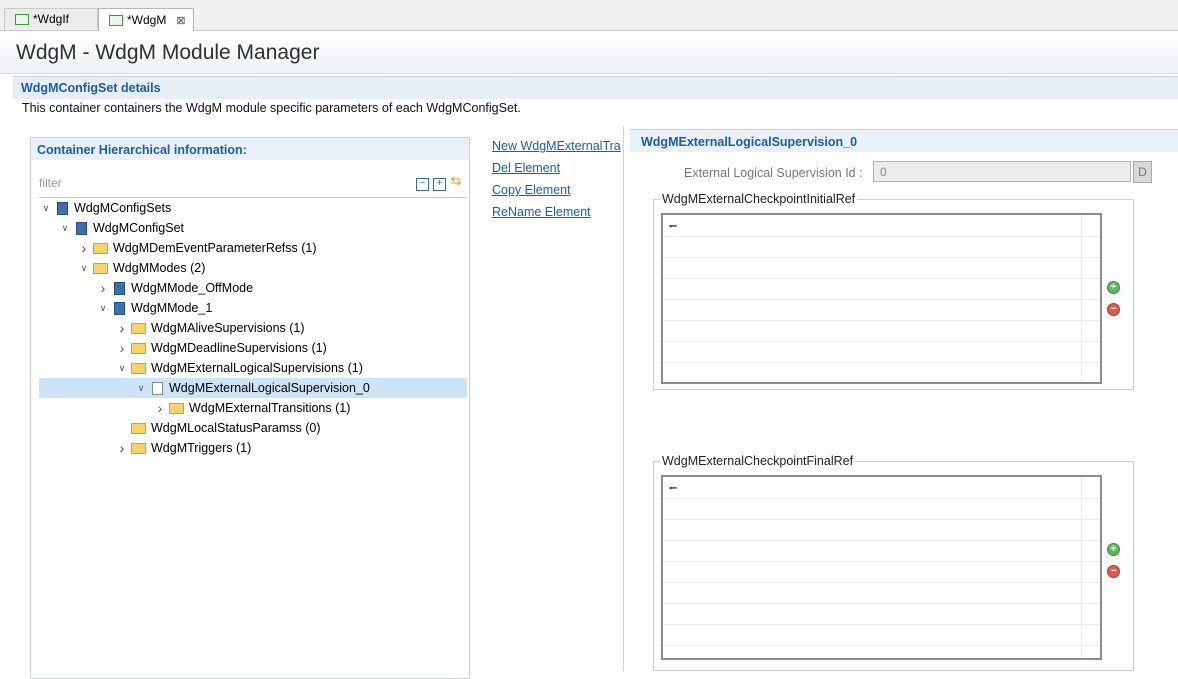 The width and height of the screenshot is (1178, 679). Describe the element at coordinates (541, 212) in the screenshot. I see `rename-element-link: ReName Element` at that location.